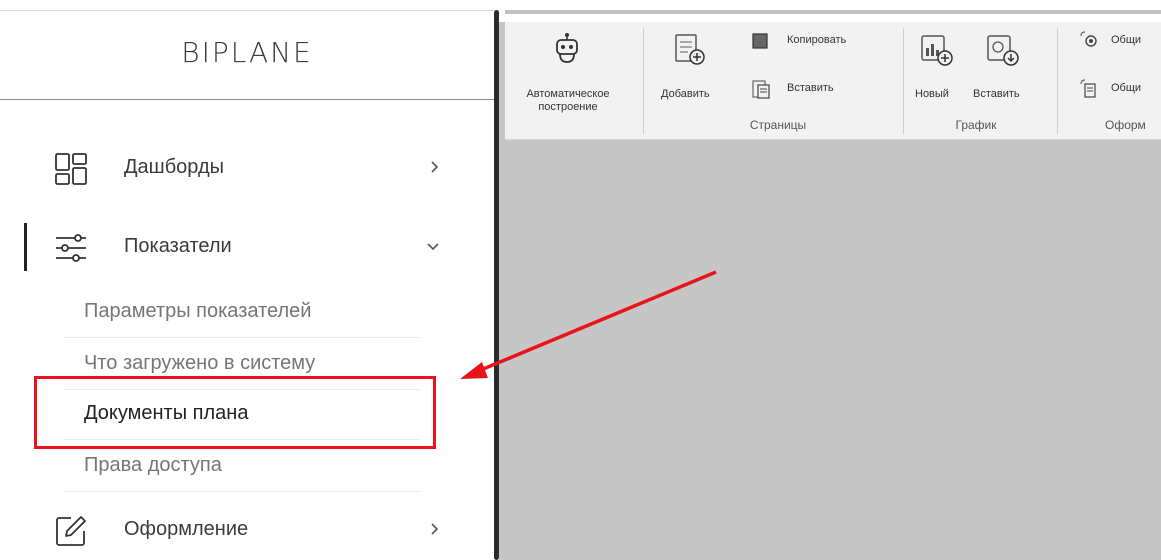  I want to click on paste-icon, so click(761, 89).